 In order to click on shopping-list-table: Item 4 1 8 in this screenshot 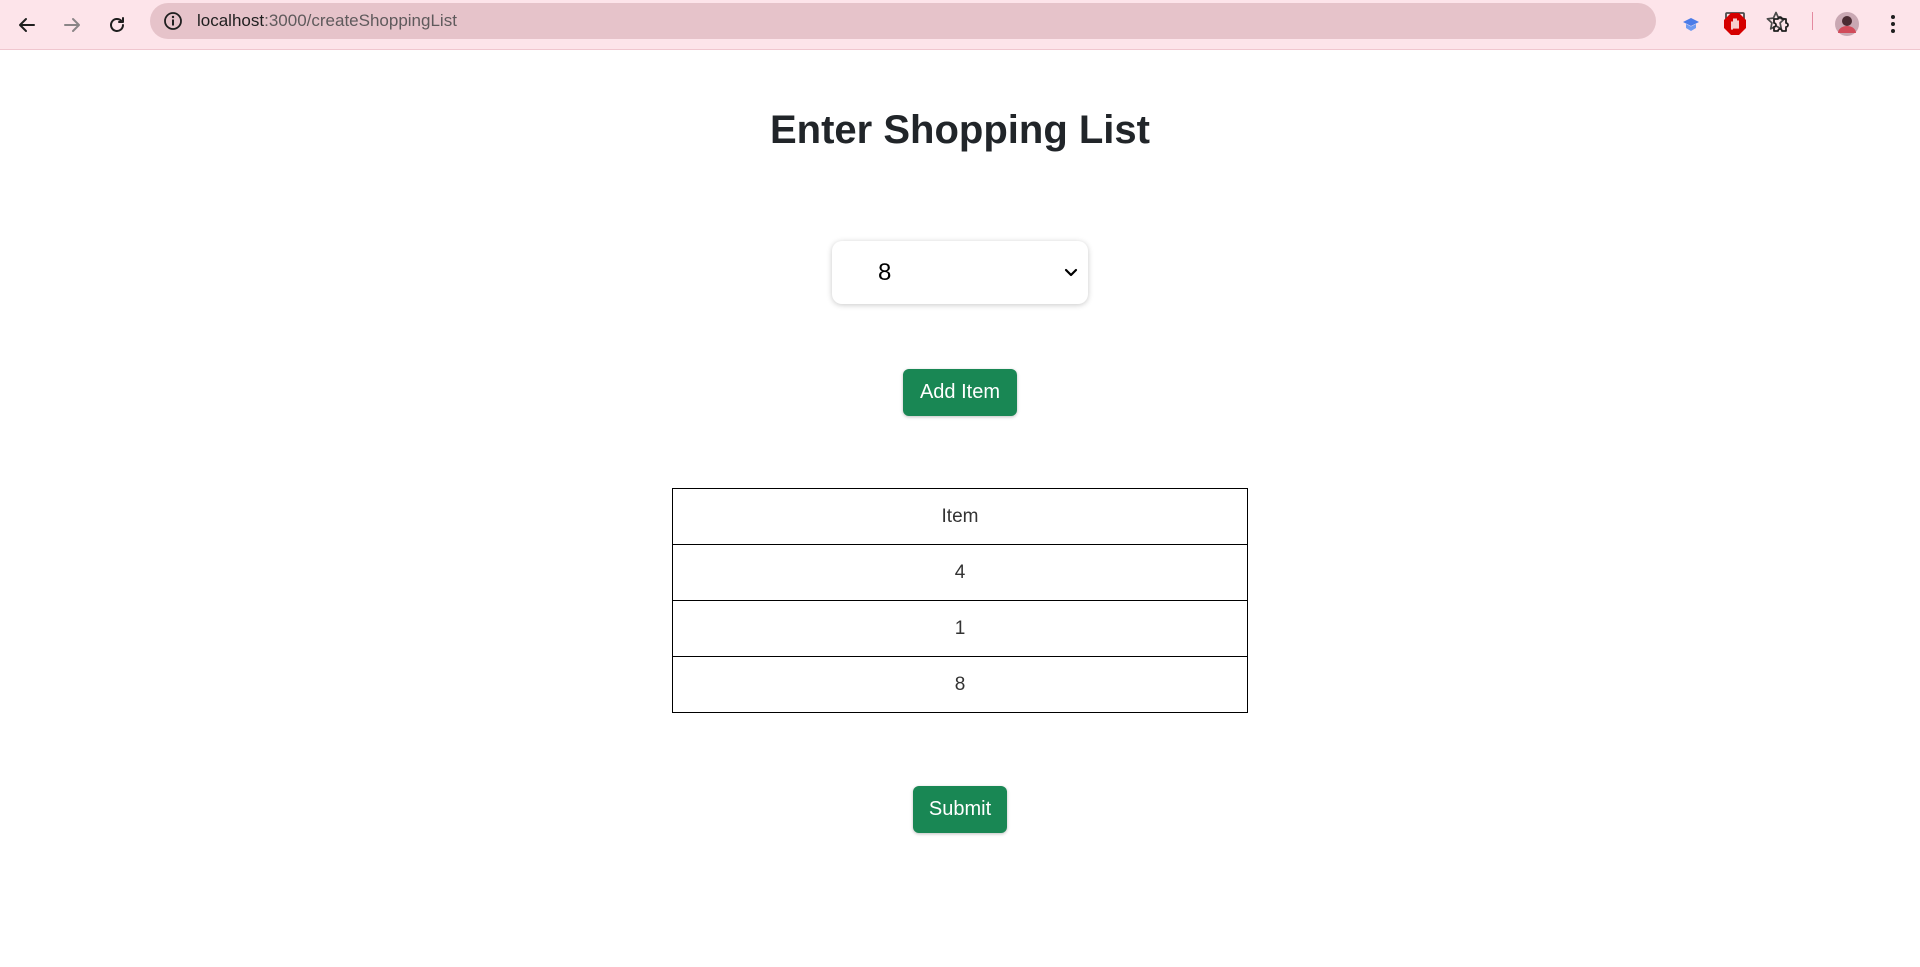, I will do `click(960, 600)`.